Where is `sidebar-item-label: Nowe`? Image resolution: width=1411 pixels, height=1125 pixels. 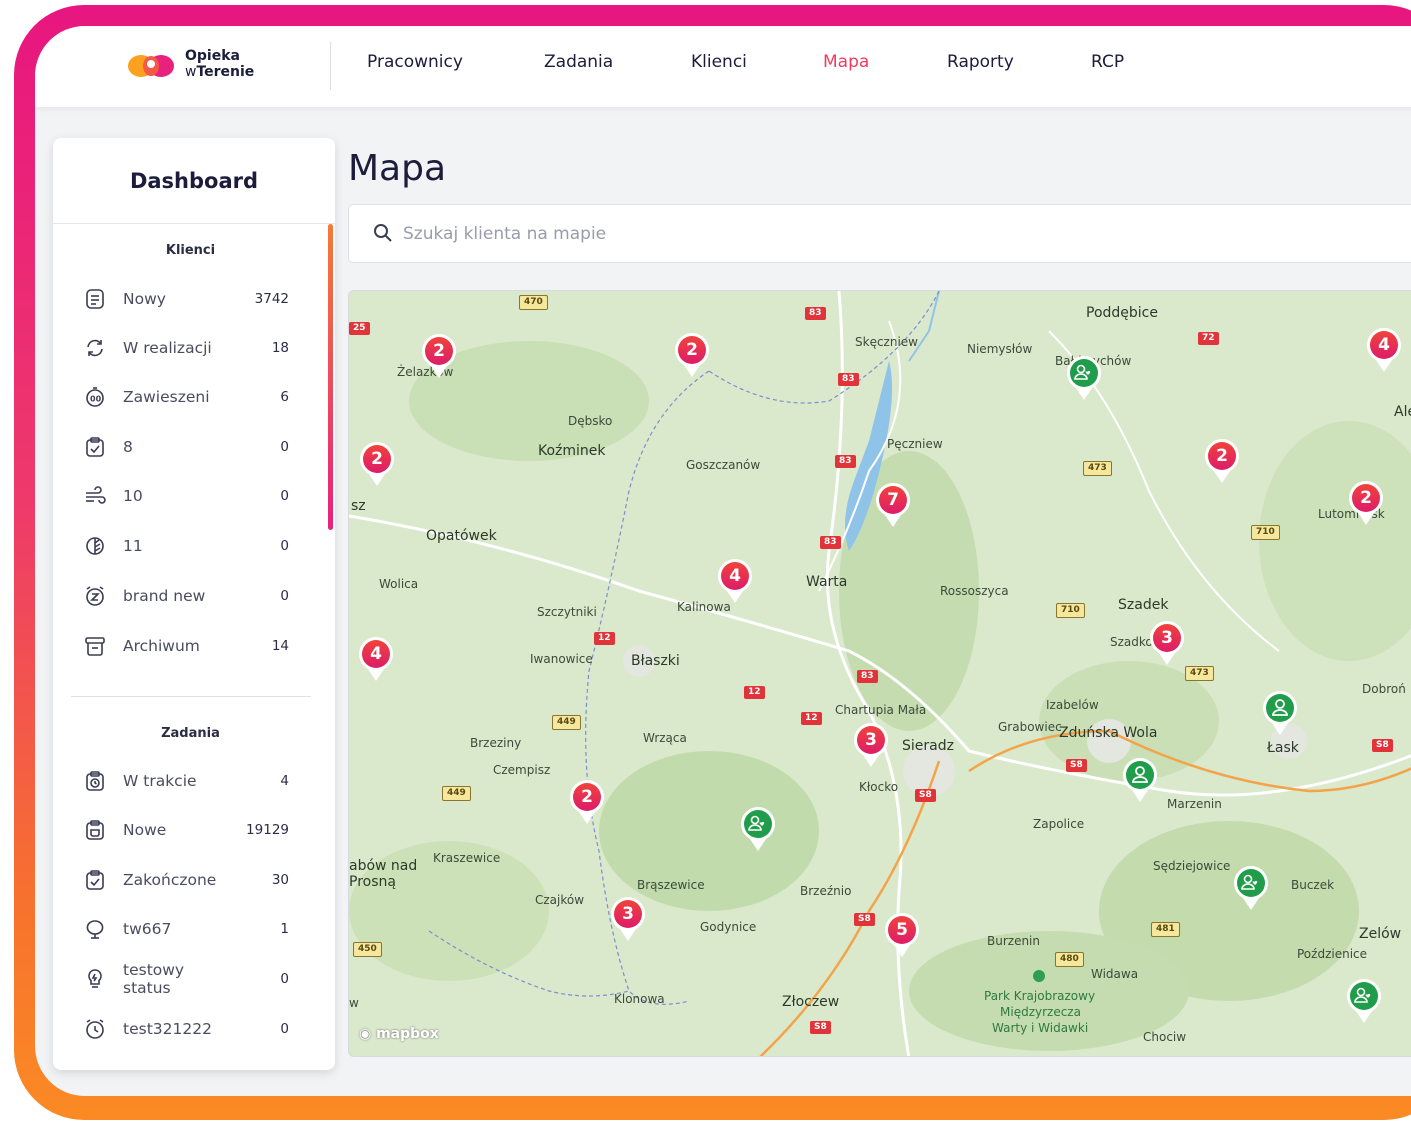
sidebar-item-label: Nowe is located at coordinates (145, 830).